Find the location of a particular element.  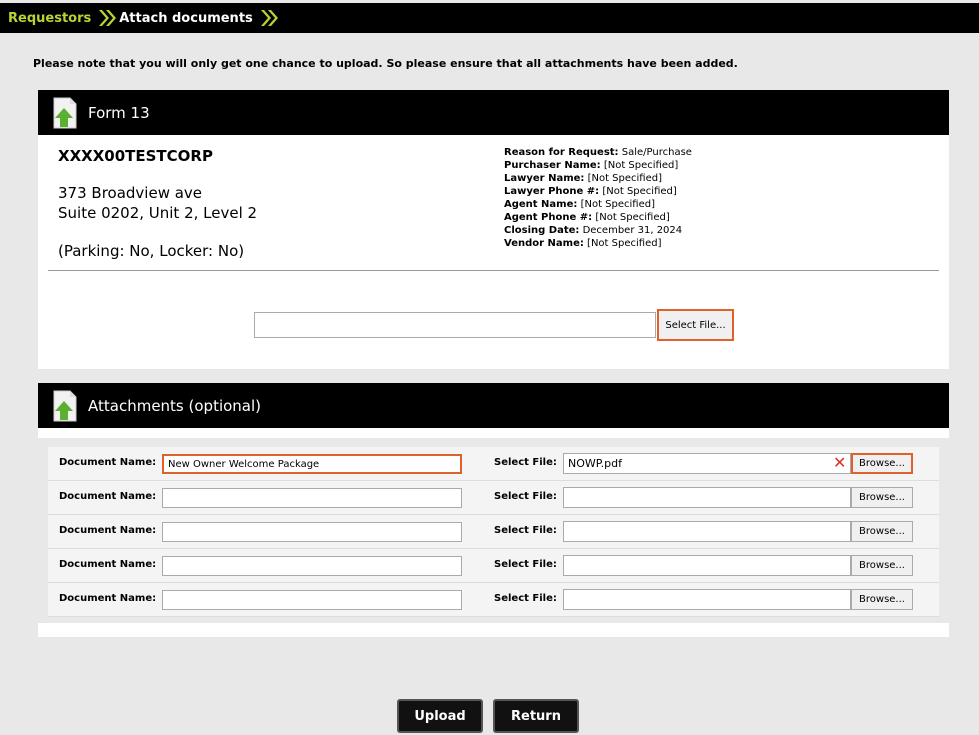

detail-row: Lawyer Phone #: [Not Specified] is located at coordinates (590, 191).